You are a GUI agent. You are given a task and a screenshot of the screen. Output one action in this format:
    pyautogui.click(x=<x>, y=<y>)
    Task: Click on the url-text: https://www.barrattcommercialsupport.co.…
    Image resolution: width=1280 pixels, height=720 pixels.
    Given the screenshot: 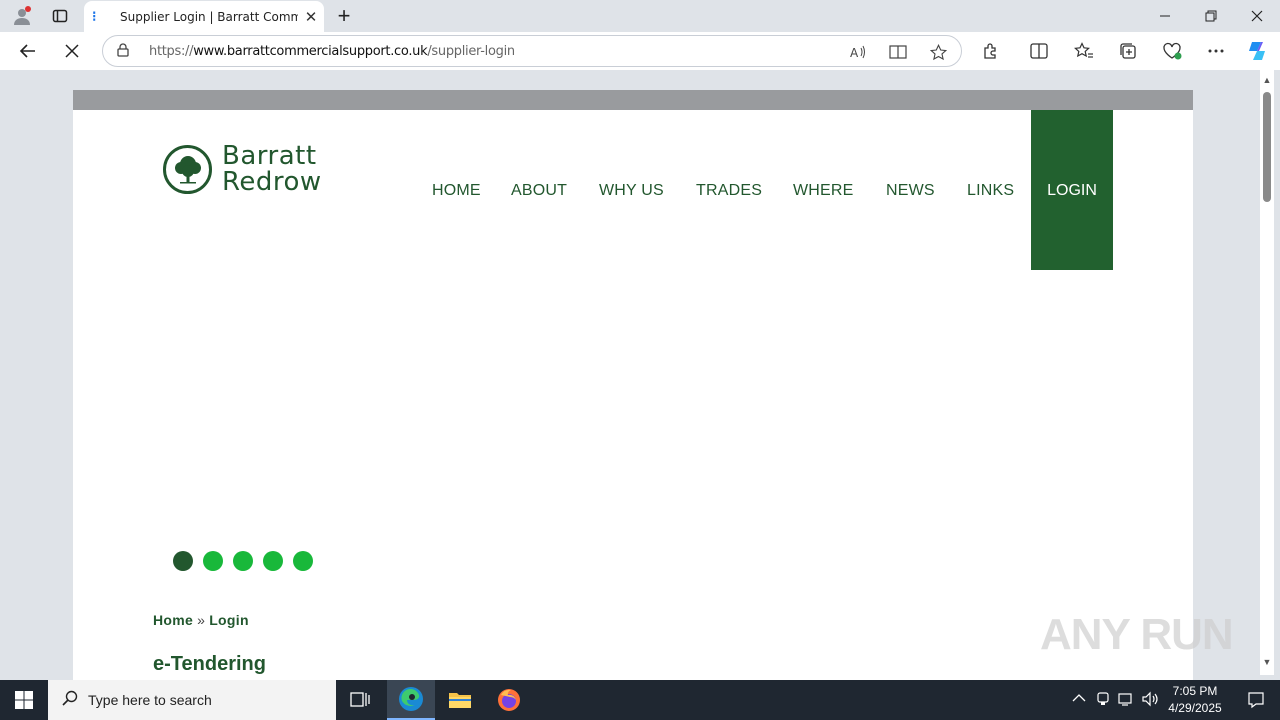 What is the action you would take?
    pyautogui.click(x=332, y=51)
    